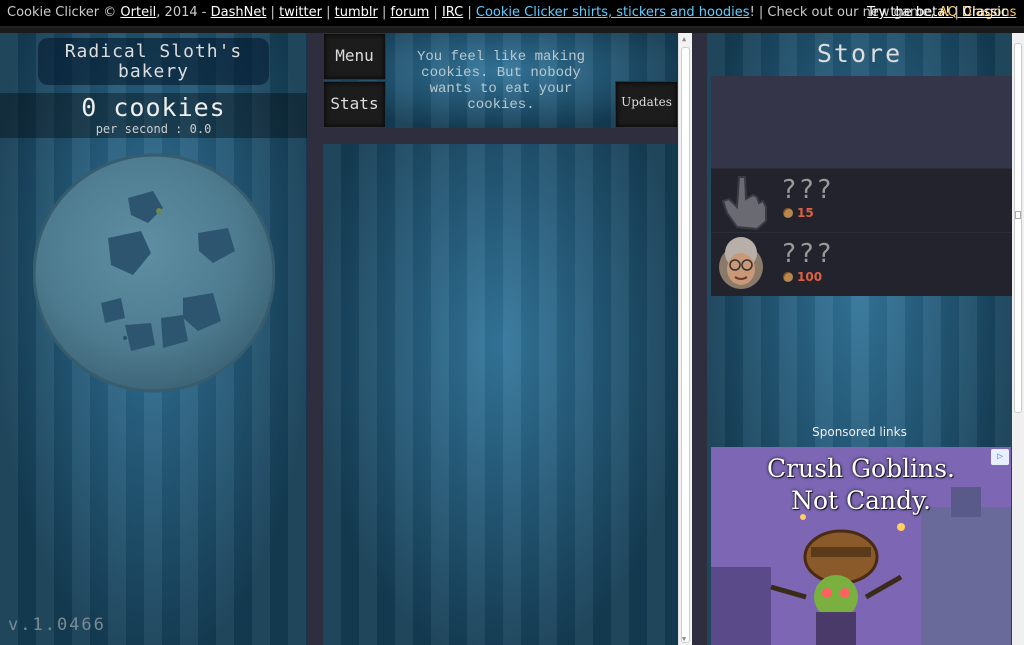  What do you see at coordinates (183, 12) in the screenshot?
I see `year-text: , 2014 -` at bounding box center [183, 12].